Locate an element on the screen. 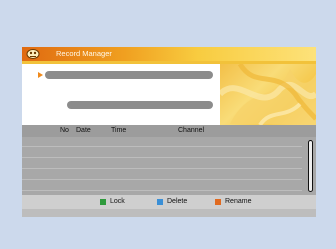  green-key-icon is located at coordinates (103, 202).